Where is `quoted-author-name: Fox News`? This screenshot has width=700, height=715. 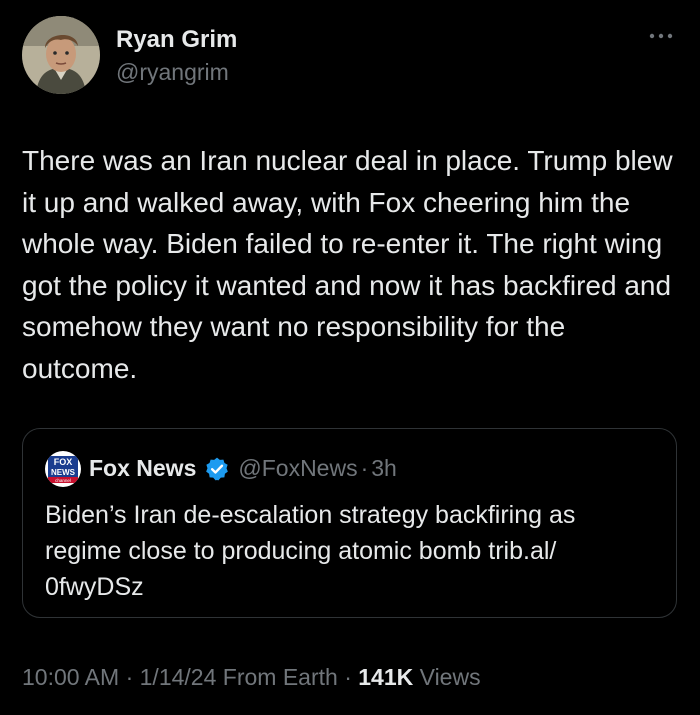 quoted-author-name: Fox News is located at coordinates (142, 468).